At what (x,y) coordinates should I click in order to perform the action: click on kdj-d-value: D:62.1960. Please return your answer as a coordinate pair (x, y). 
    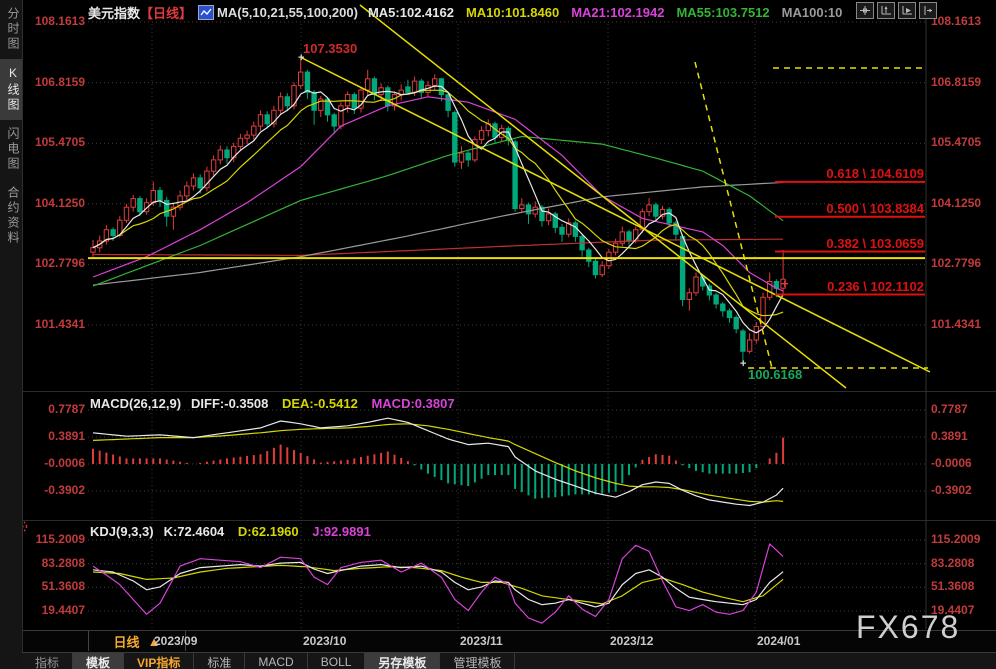
    Looking at the image, I should click on (268, 531).